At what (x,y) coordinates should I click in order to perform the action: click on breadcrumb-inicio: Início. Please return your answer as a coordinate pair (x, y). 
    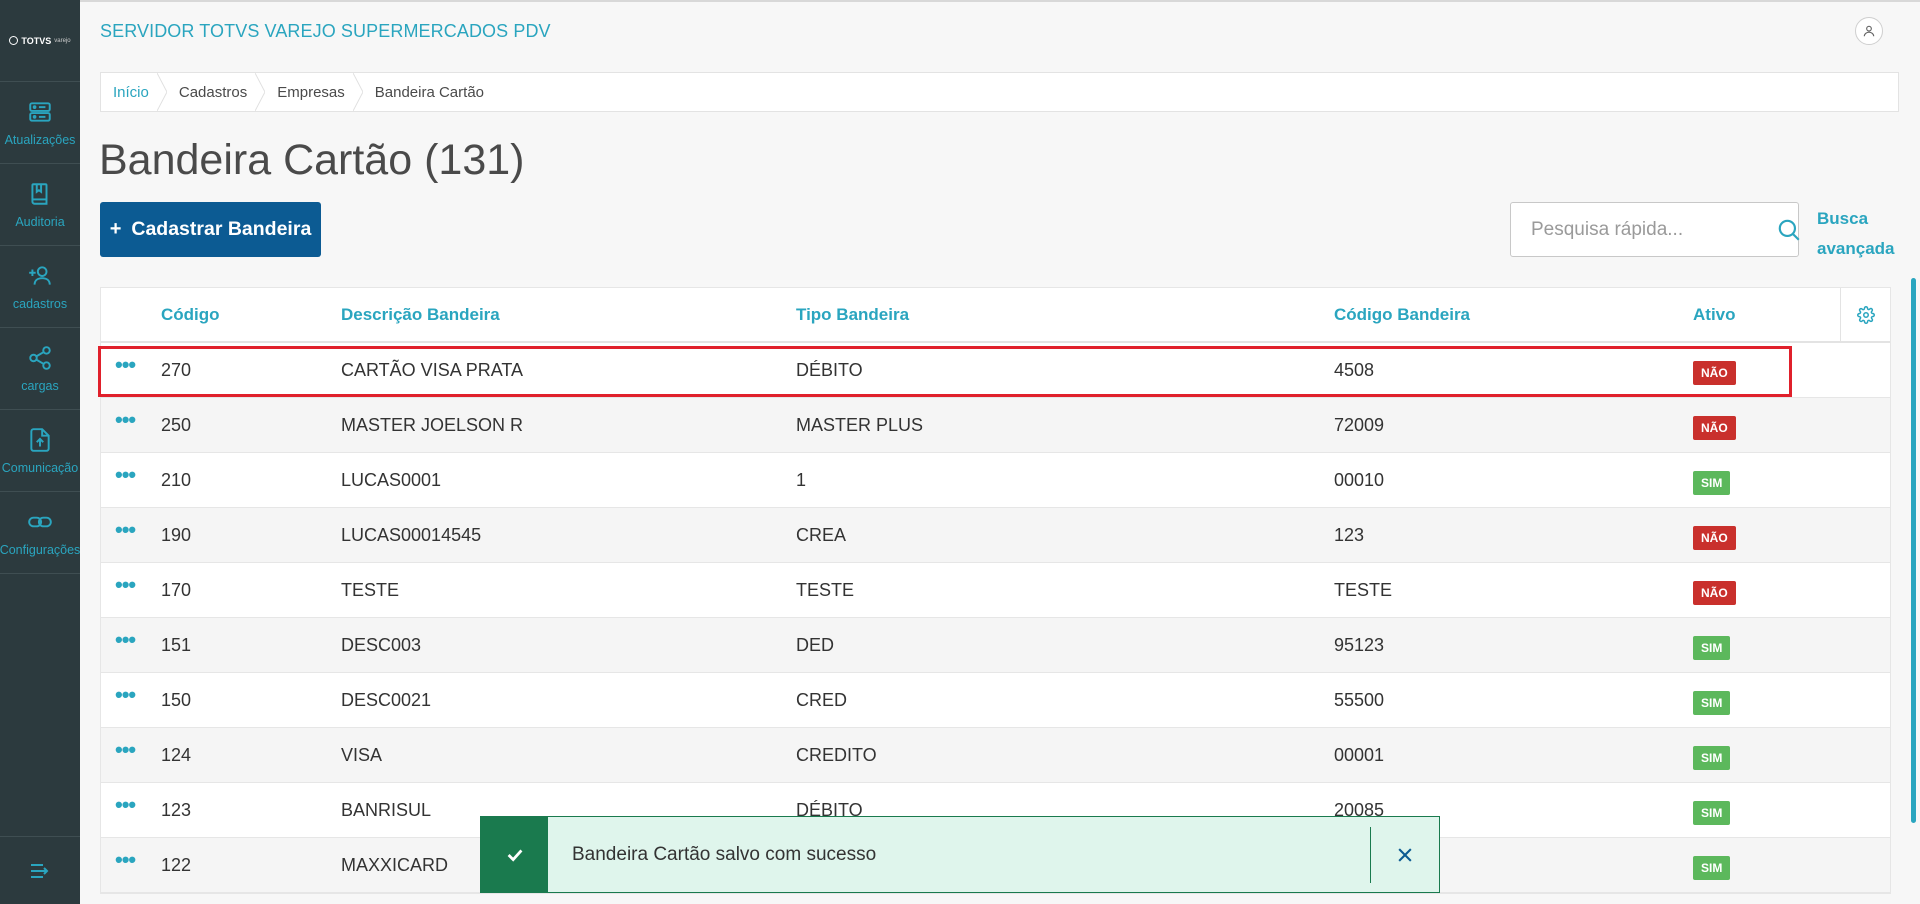
    Looking at the image, I should click on (134, 92).